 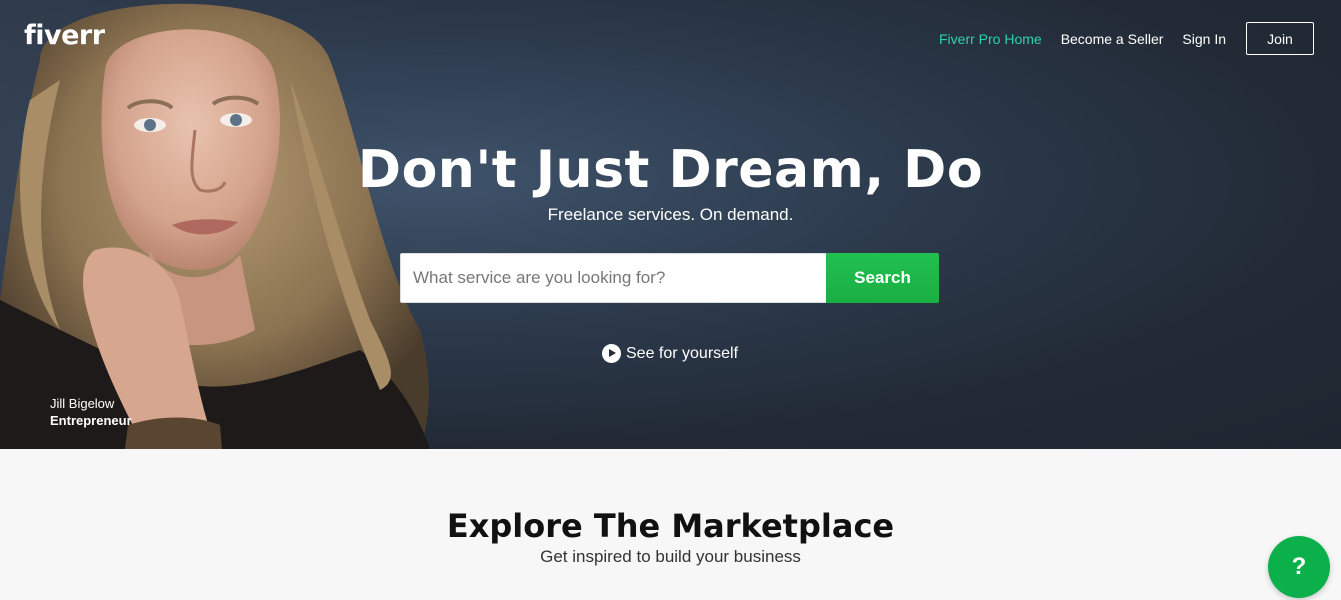 I want to click on hero-subheadline: Freelance services. On demand., so click(x=670, y=214).